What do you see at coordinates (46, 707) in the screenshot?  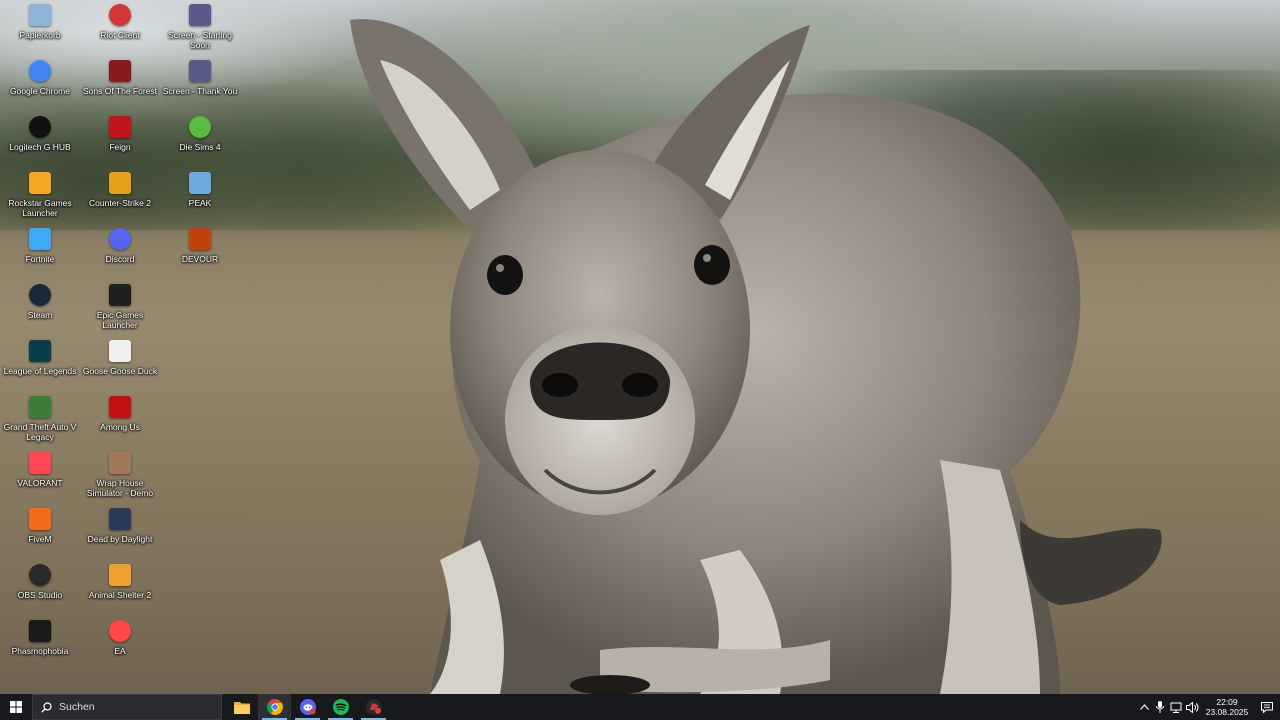 I see `search-icon` at bounding box center [46, 707].